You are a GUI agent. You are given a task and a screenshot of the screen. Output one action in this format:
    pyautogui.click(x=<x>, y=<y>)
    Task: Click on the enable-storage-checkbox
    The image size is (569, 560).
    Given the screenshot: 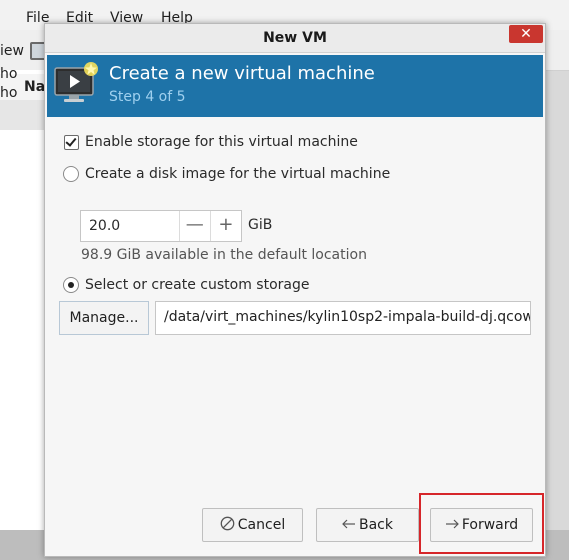 What is the action you would take?
    pyautogui.click(x=71, y=142)
    